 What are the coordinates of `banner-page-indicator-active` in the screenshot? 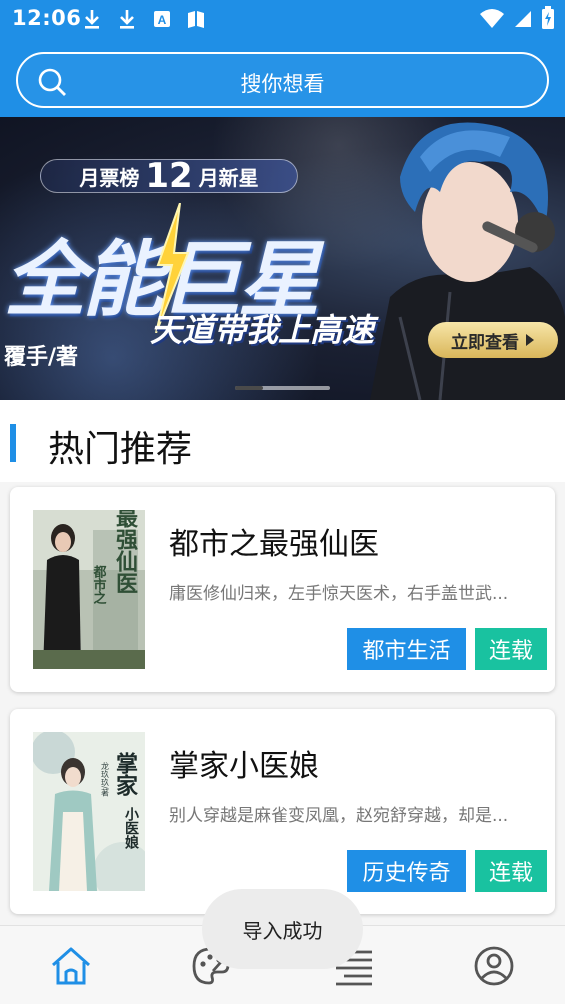 It's located at (249, 388).